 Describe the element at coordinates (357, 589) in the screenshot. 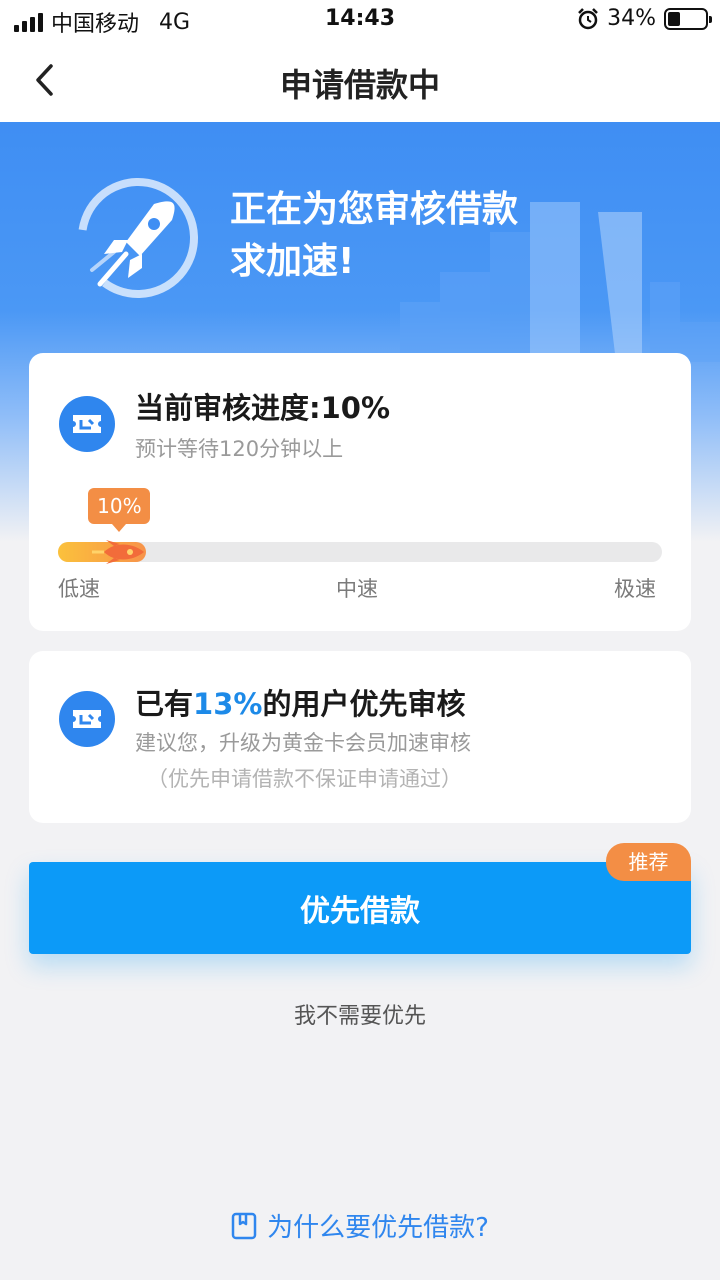

I see `speed-mid-label: 中速` at that location.